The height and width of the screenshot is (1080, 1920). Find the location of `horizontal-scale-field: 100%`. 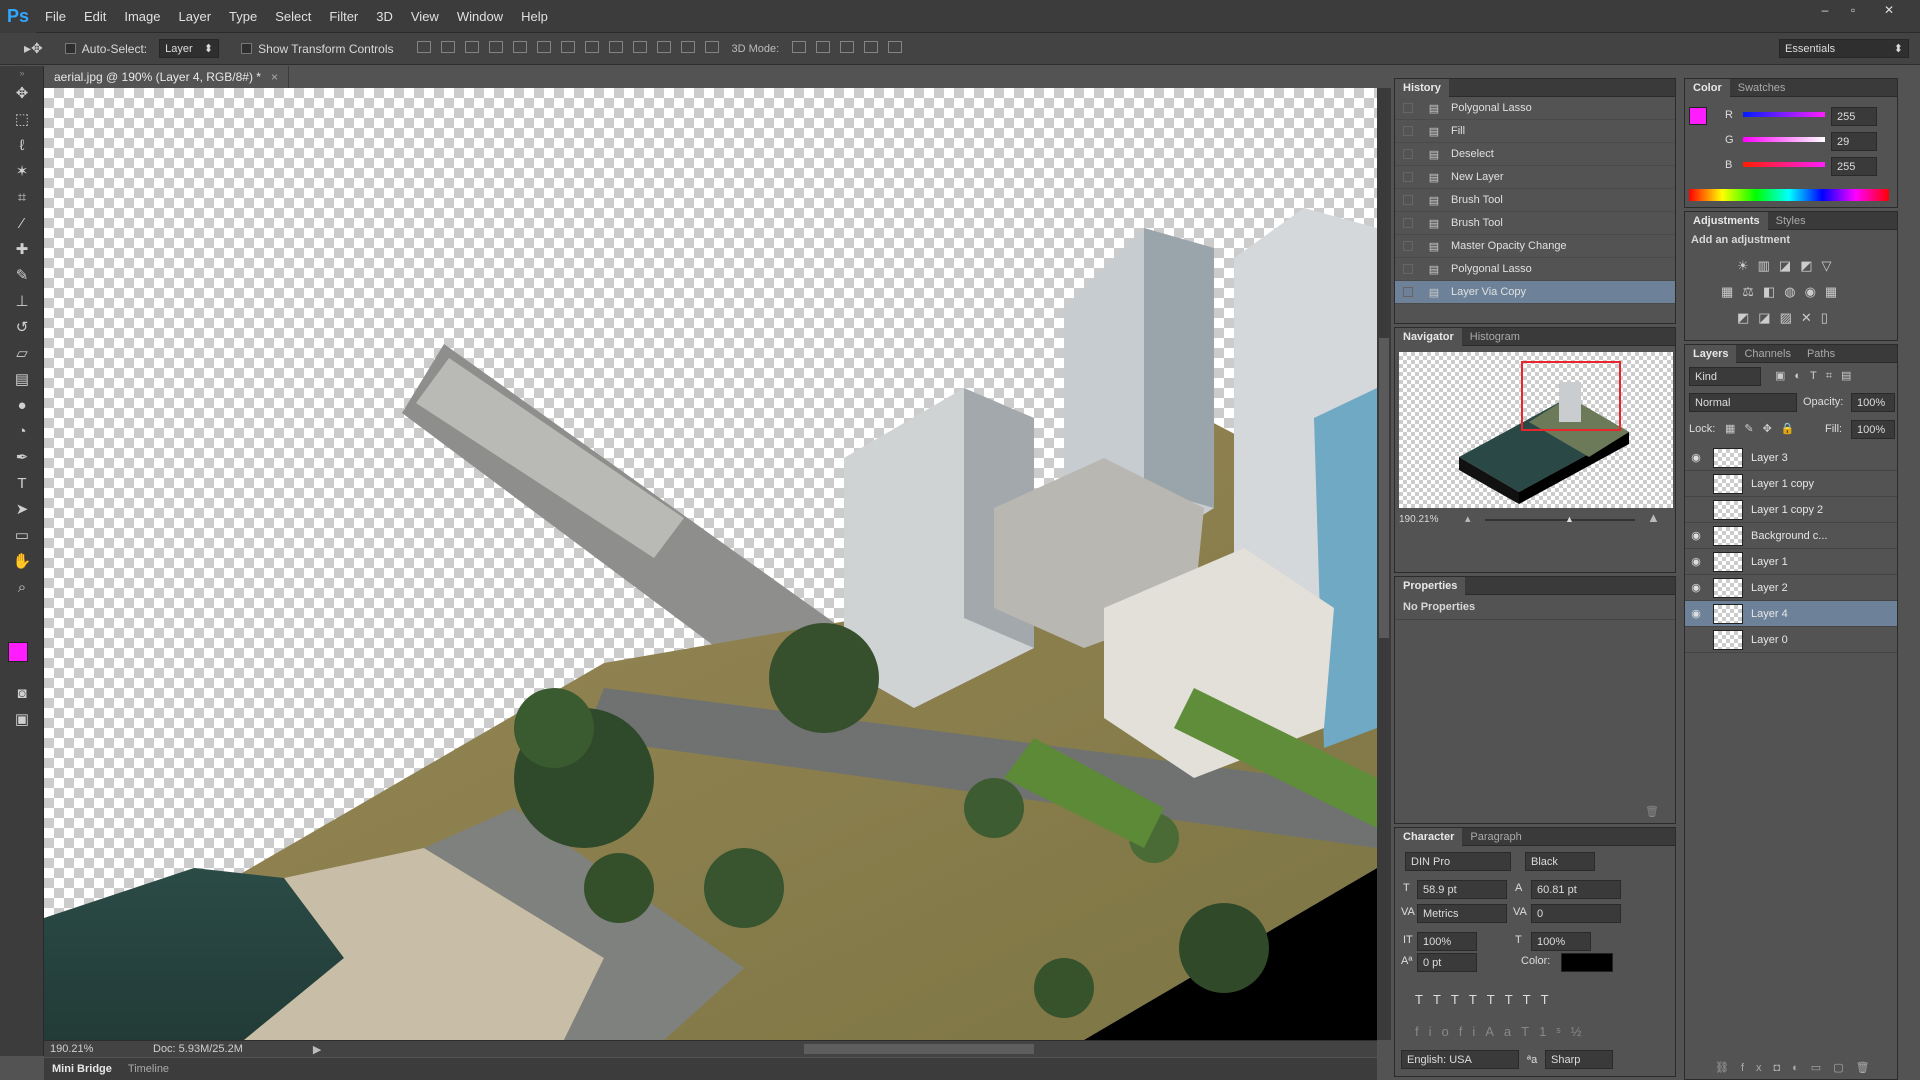

horizontal-scale-field: 100% is located at coordinates (1561, 941).